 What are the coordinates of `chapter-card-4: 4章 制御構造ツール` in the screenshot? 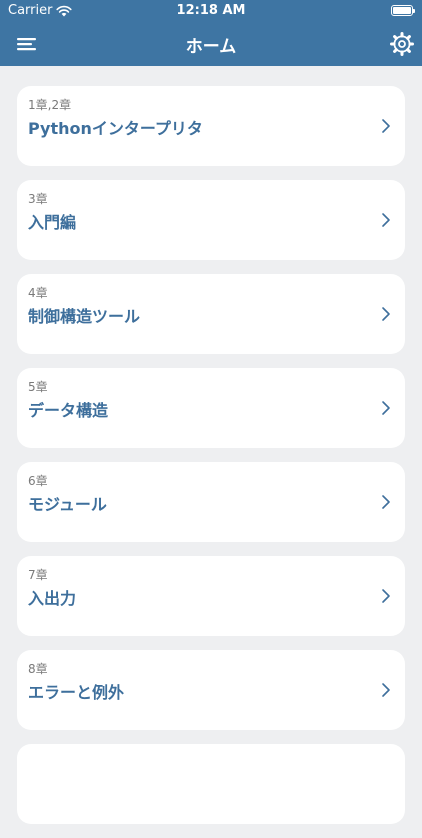 It's located at (211, 314).